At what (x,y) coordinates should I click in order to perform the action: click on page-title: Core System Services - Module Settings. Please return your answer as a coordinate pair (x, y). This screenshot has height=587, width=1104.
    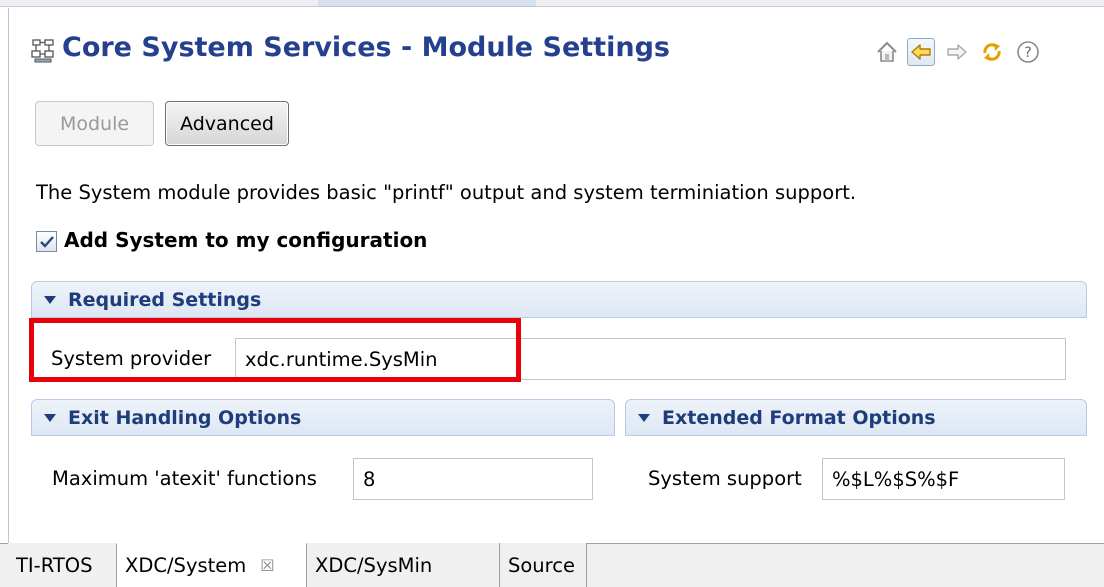
    Looking at the image, I should click on (366, 47).